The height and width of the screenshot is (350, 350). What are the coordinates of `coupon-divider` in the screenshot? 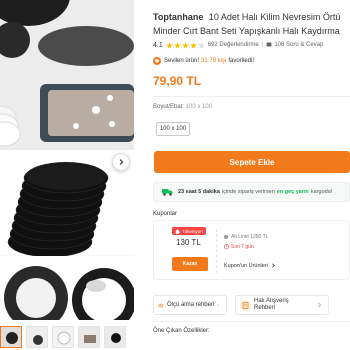 It's located at (216, 251).